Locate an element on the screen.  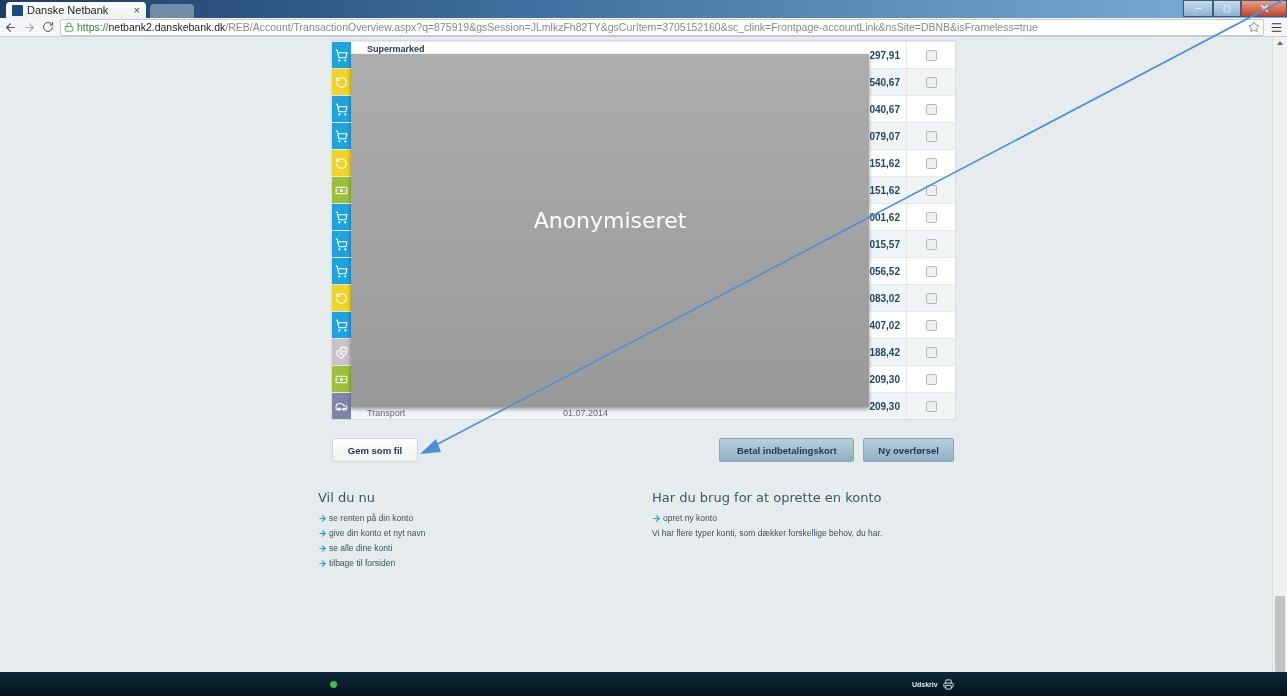
amount-text: 015,57 is located at coordinates (884, 244).